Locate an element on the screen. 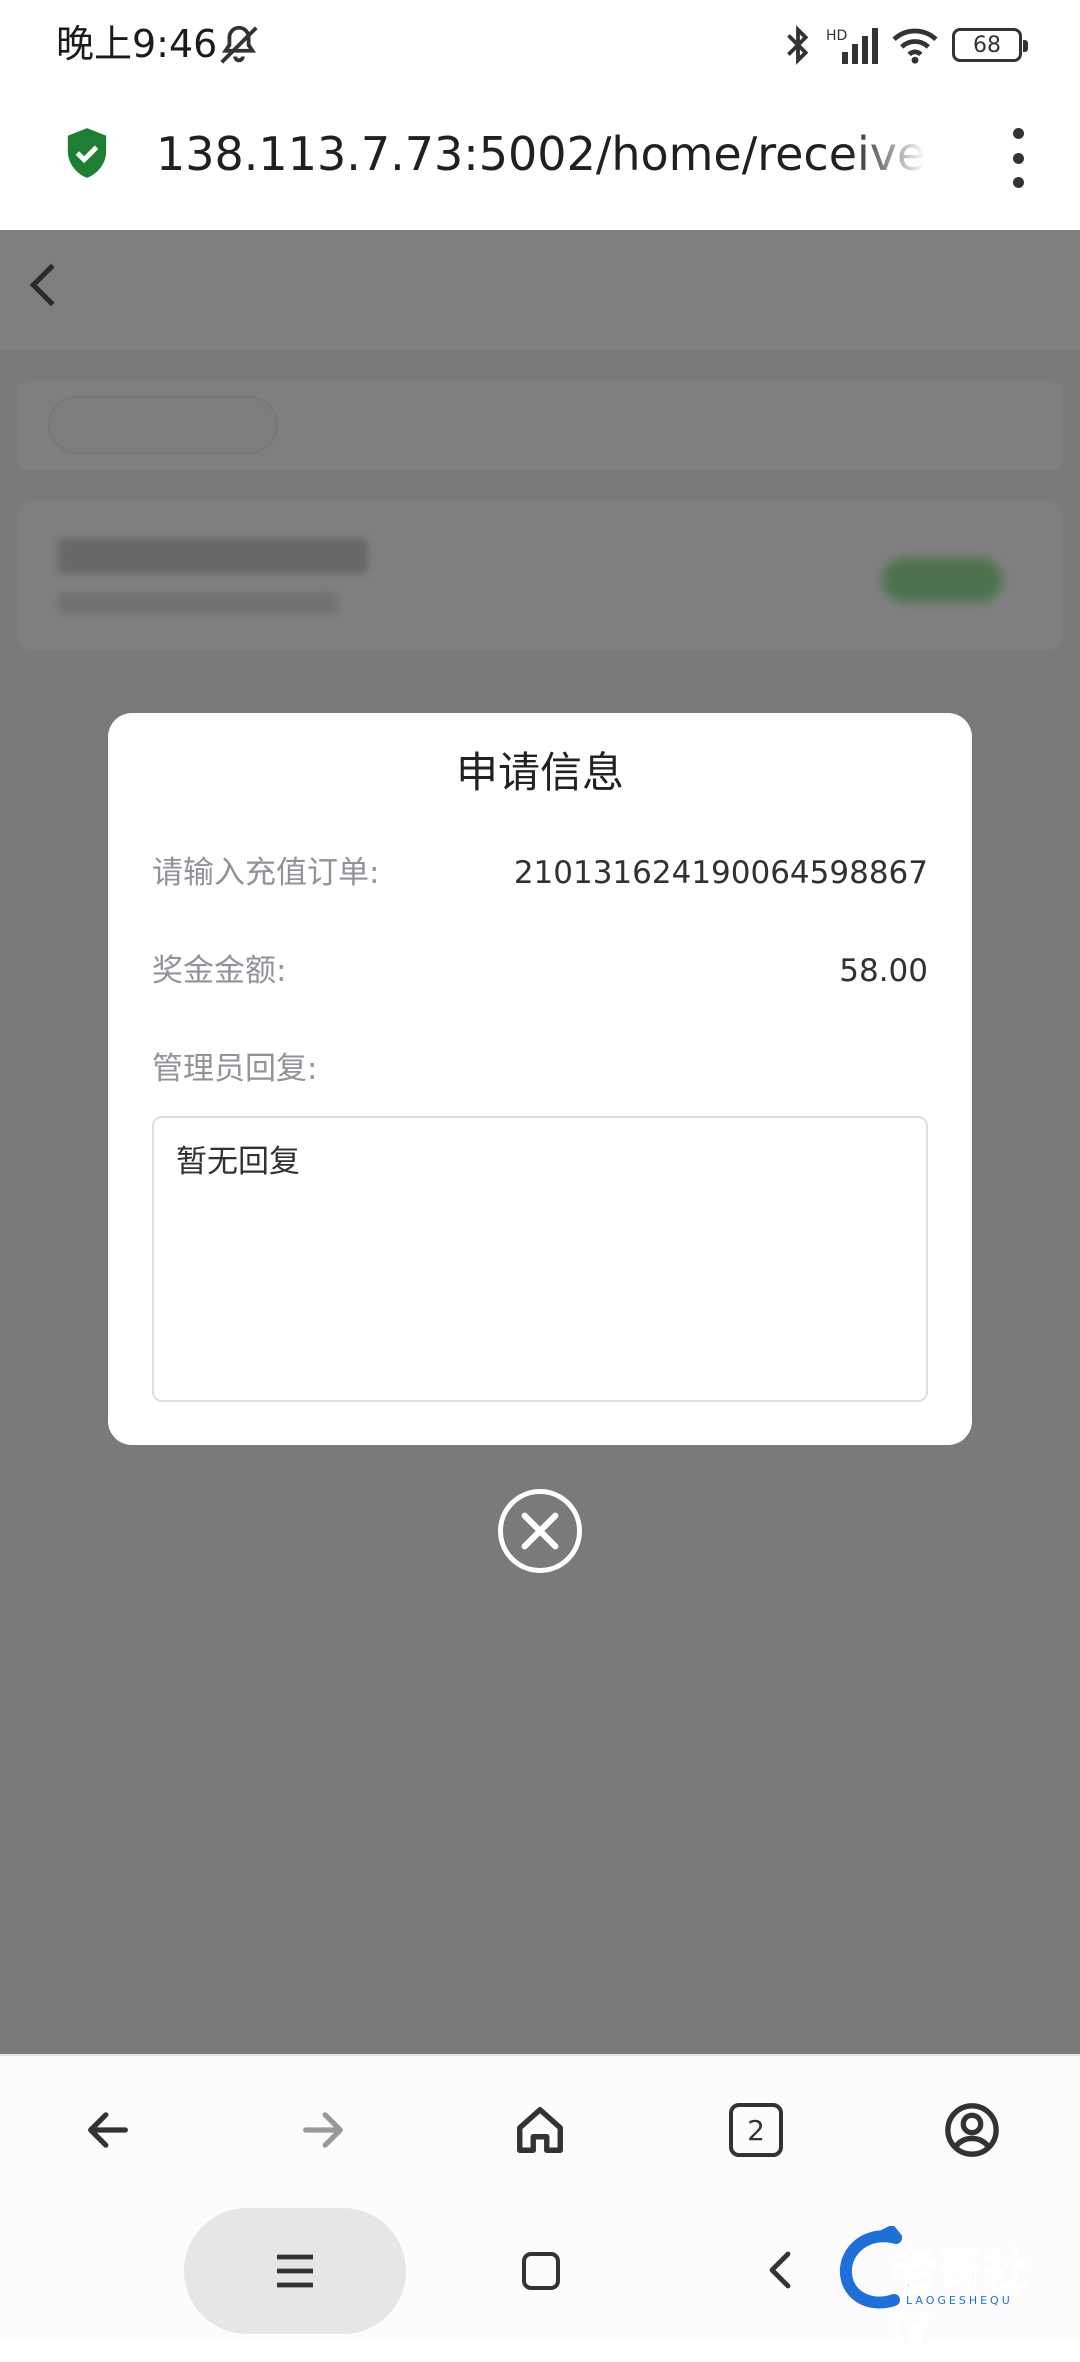 The width and height of the screenshot is (1080, 2362). watermark-subtext: LAOGESHEQU is located at coordinates (959, 2300).